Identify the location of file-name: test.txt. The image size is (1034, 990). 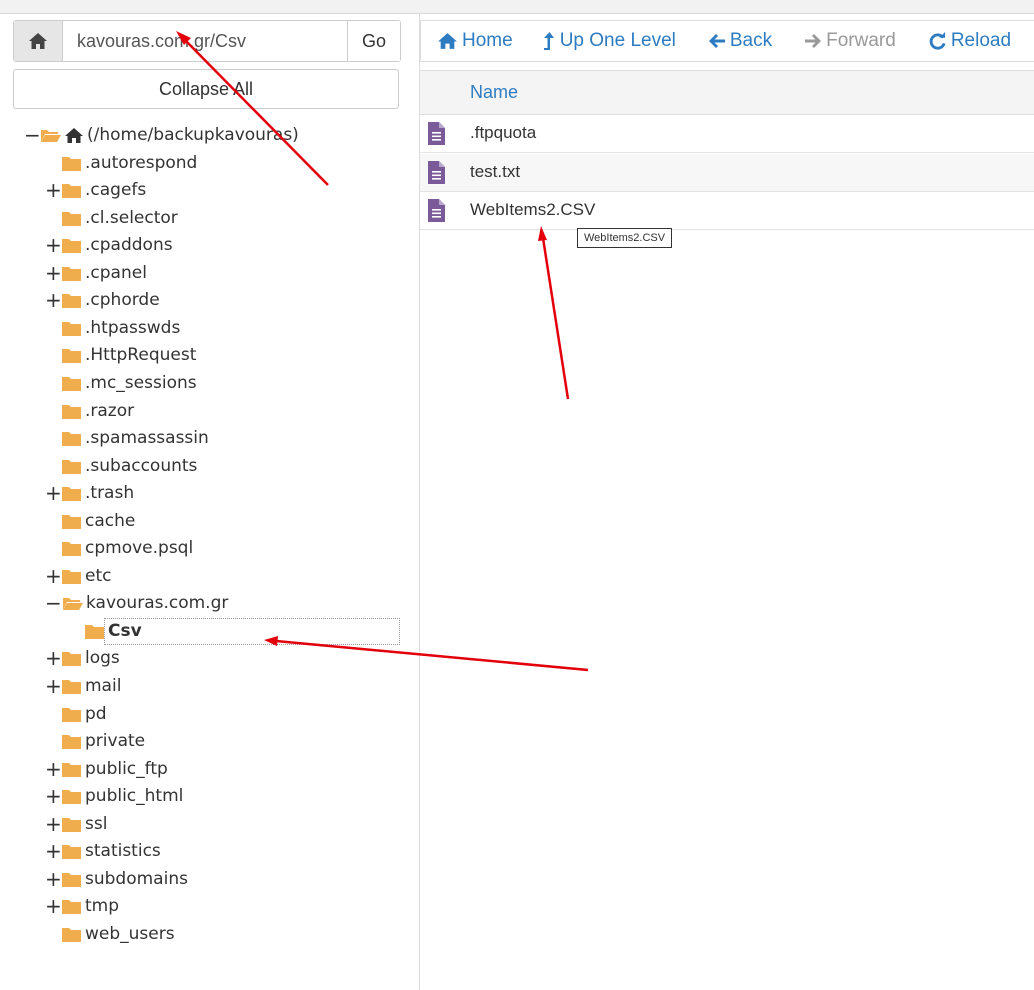
(495, 171).